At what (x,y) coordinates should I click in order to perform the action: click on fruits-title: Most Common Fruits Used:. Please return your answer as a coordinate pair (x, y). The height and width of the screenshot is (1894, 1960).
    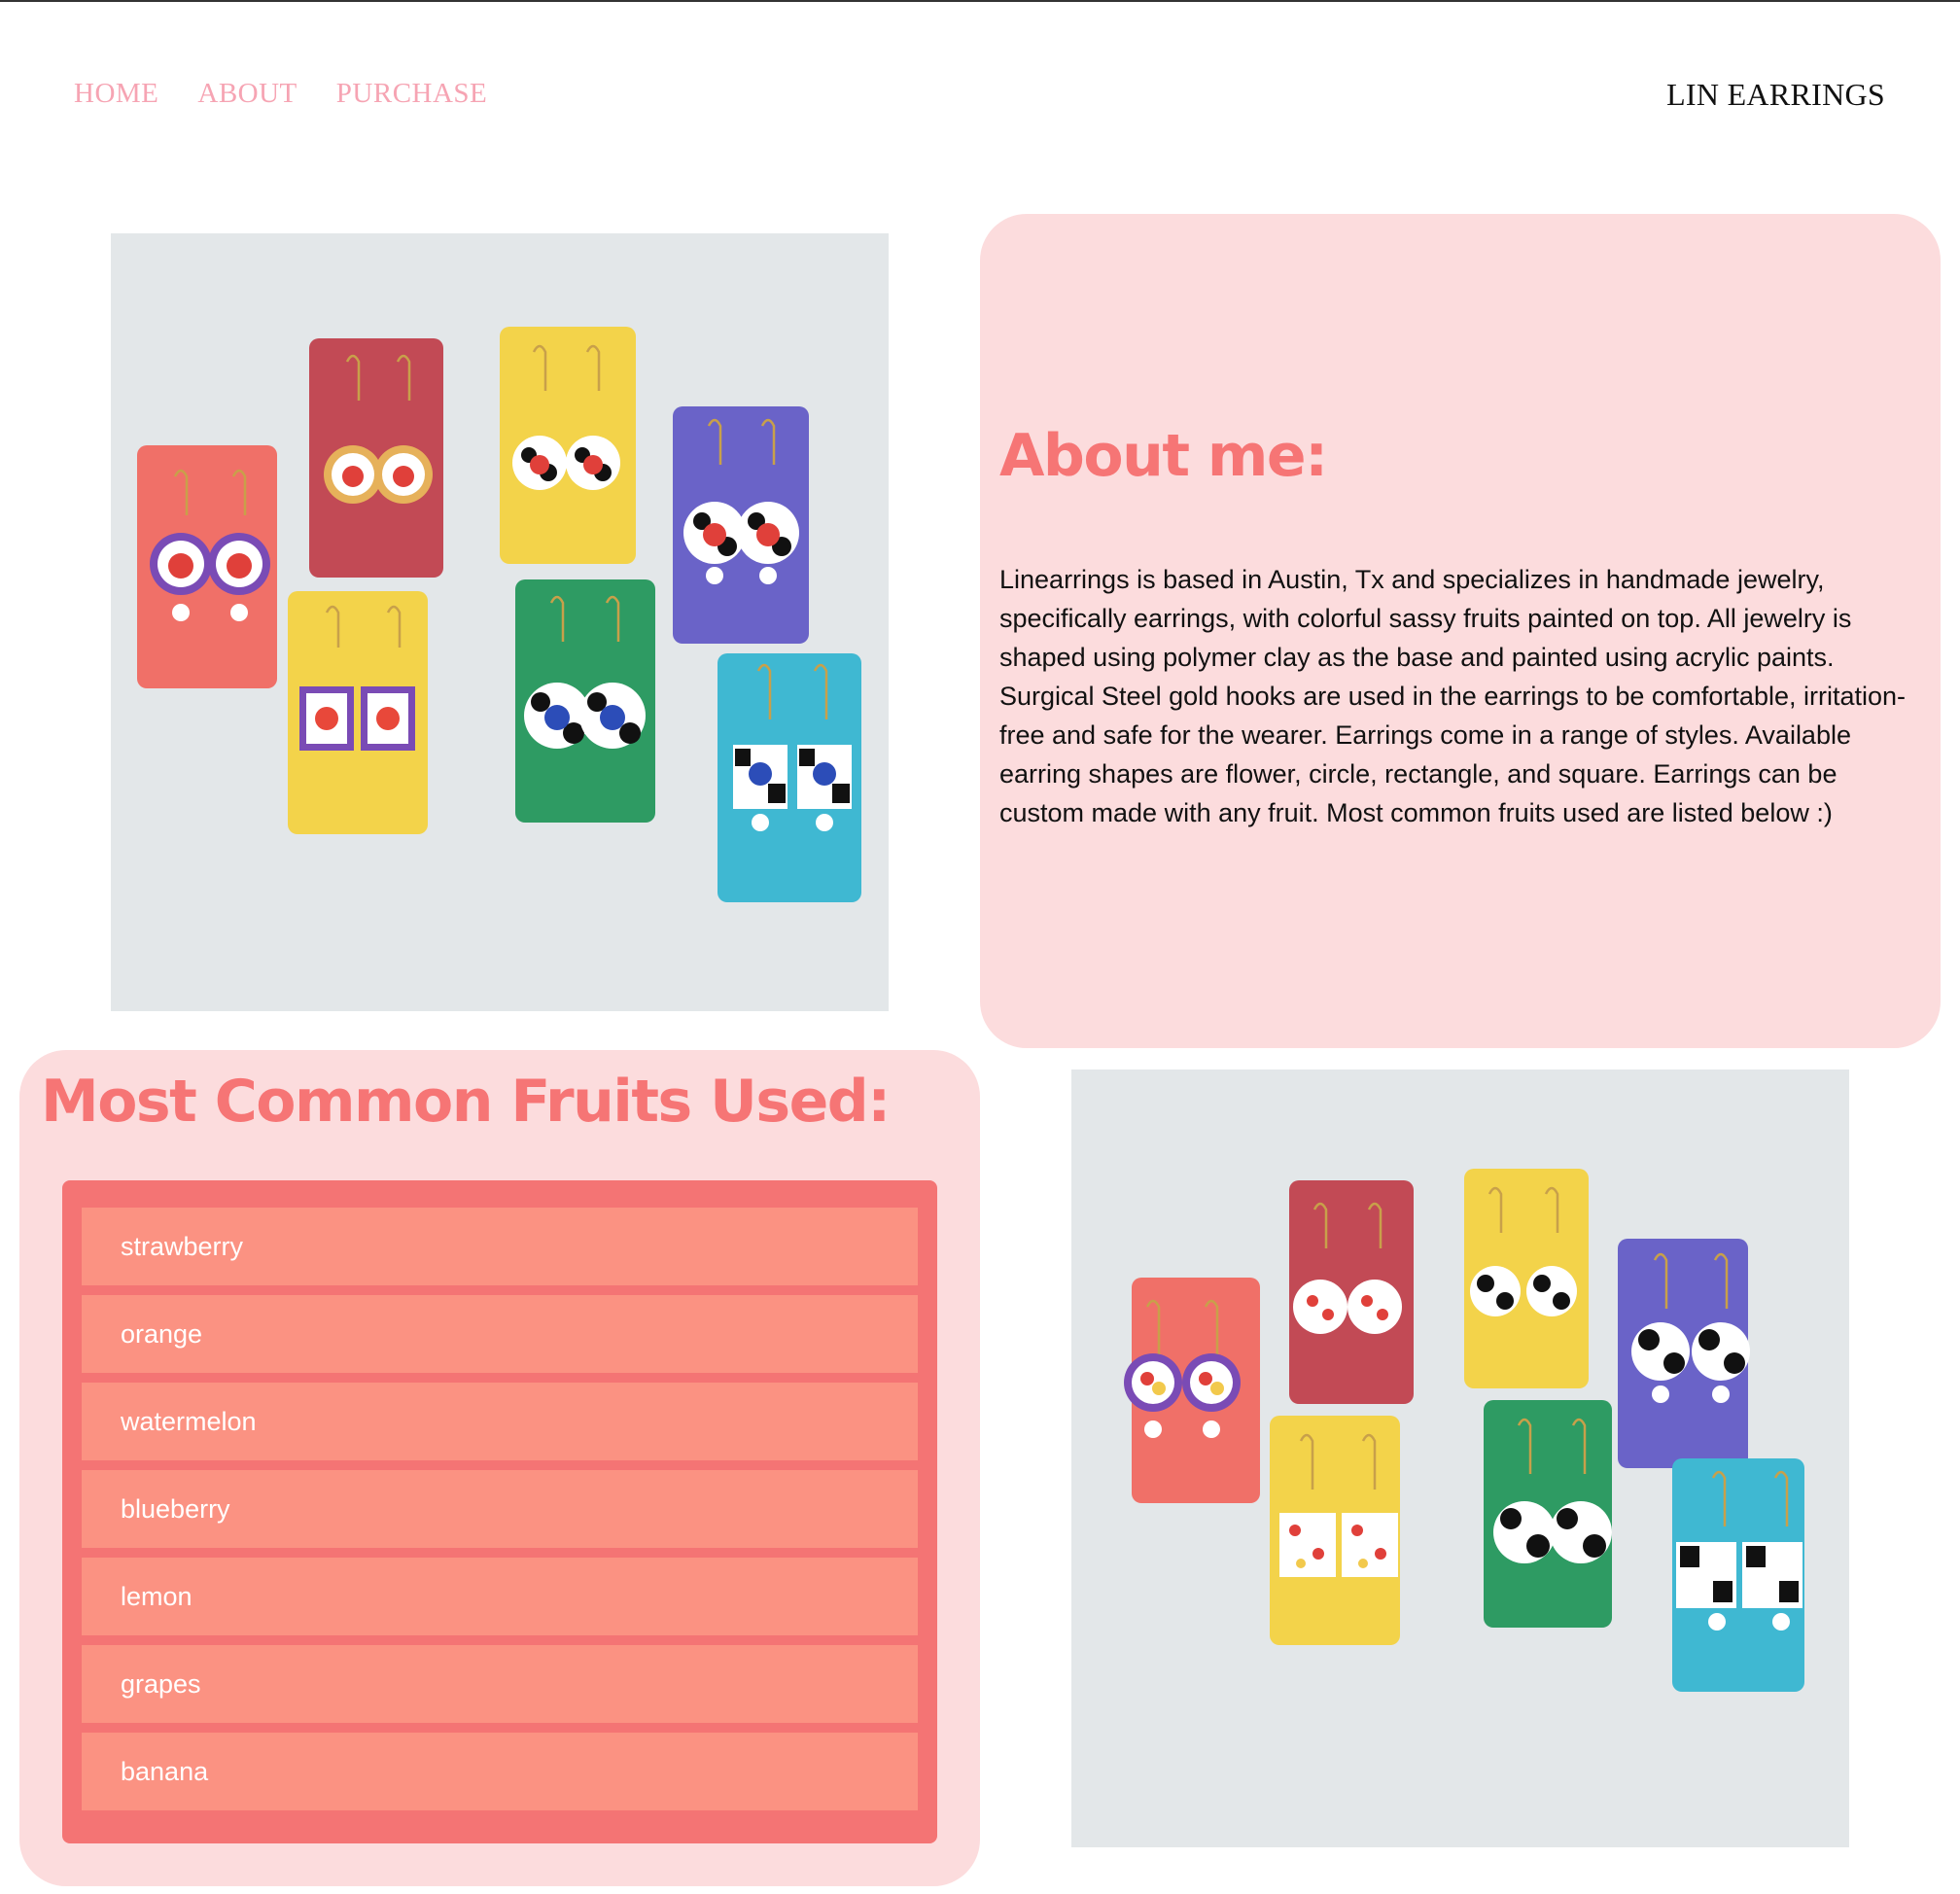
    Looking at the image, I should click on (466, 1102).